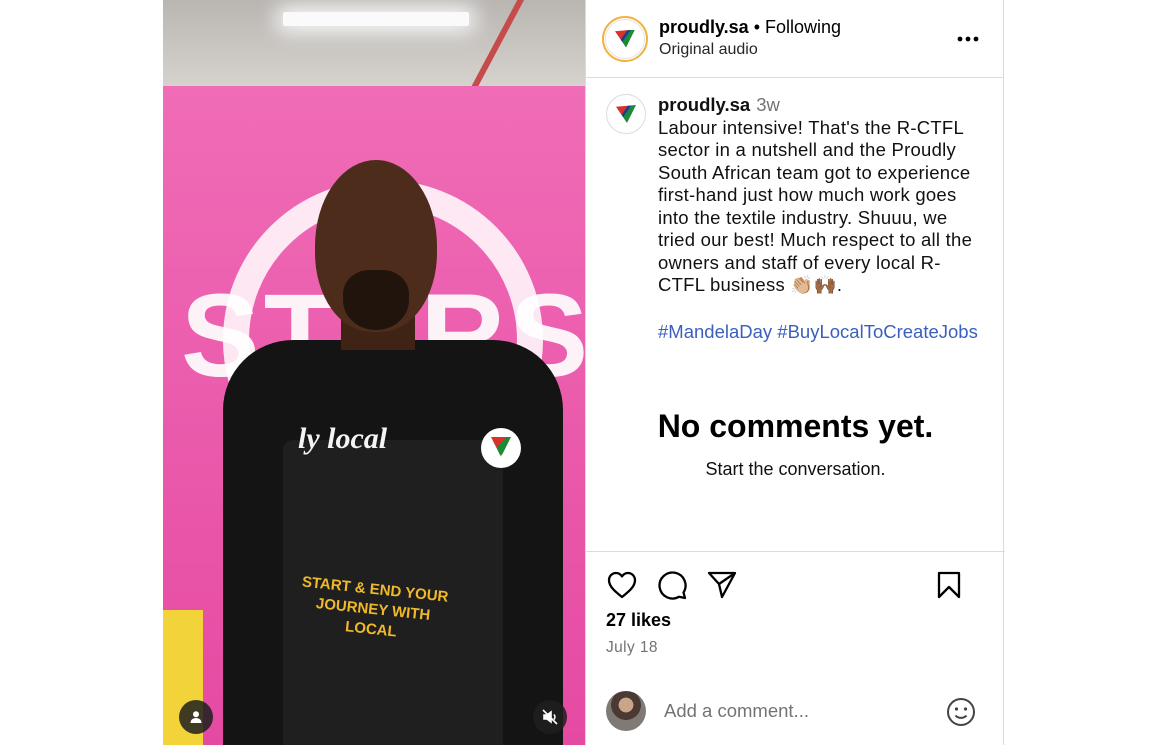 This screenshot has height=745, width=1166. I want to click on send-icon, so click(722, 585).